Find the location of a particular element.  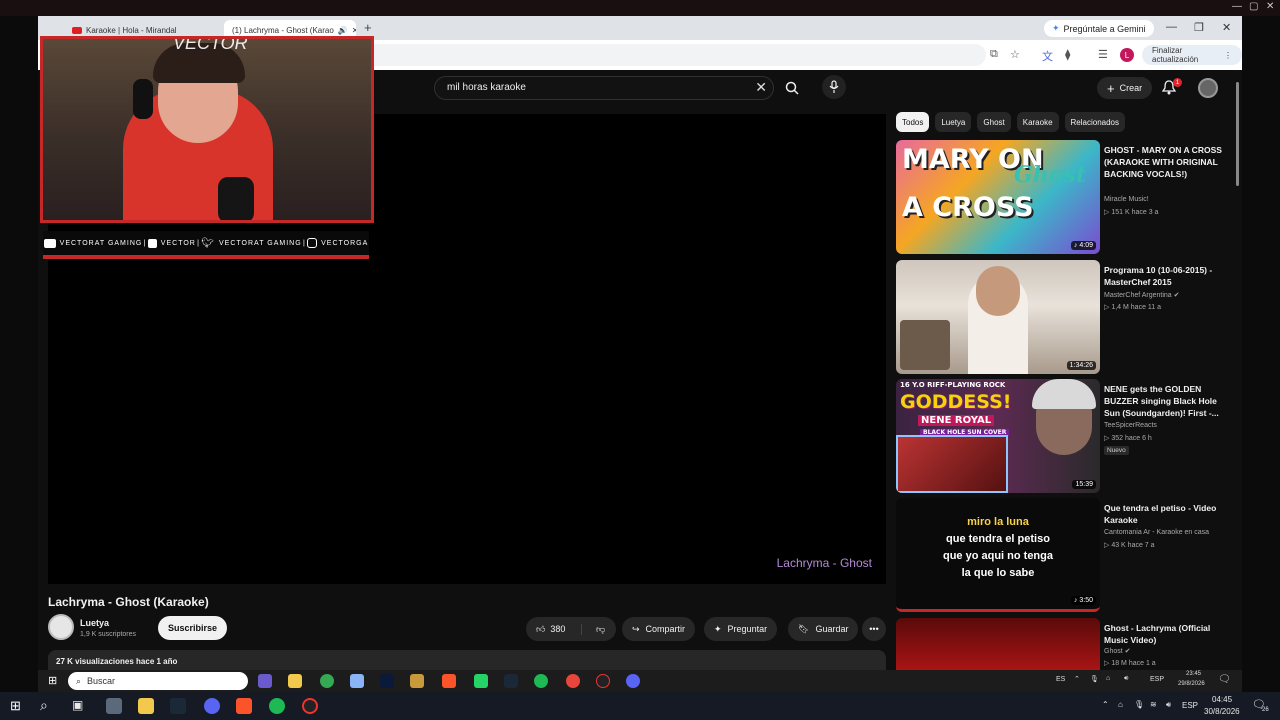

chrome-icon is located at coordinates (327, 681).